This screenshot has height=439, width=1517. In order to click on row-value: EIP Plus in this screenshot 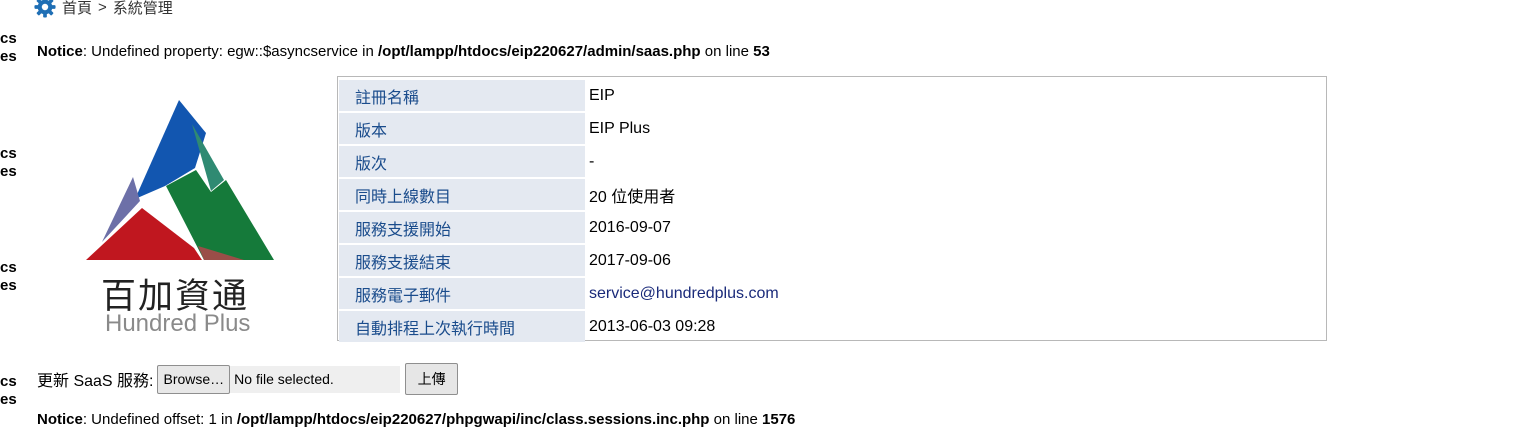, I will do `click(620, 128)`.